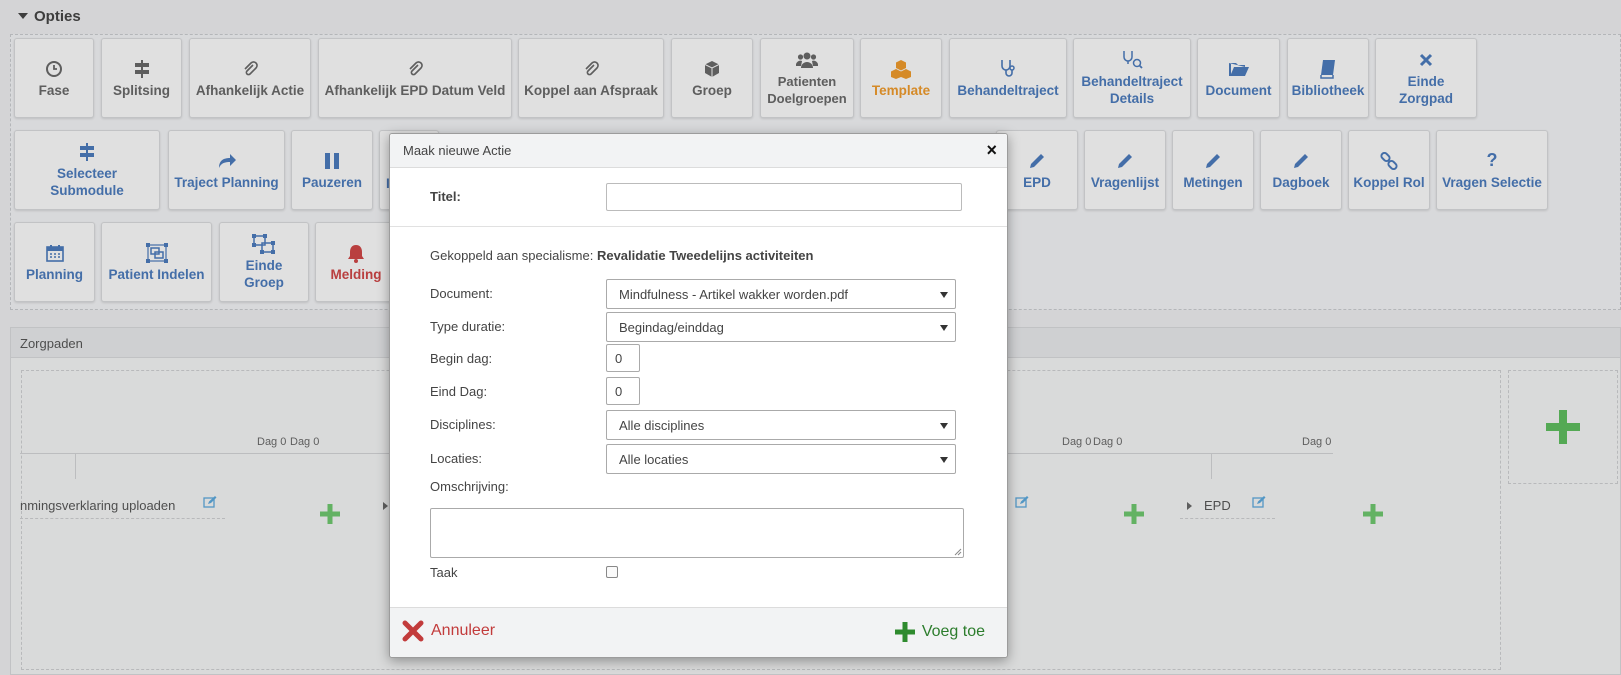 Image resolution: width=1621 pixels, height=675 pixels. Describe the element at coordinates (958, 552) in the screenshot. I see `resize-handle-icon` at that location.